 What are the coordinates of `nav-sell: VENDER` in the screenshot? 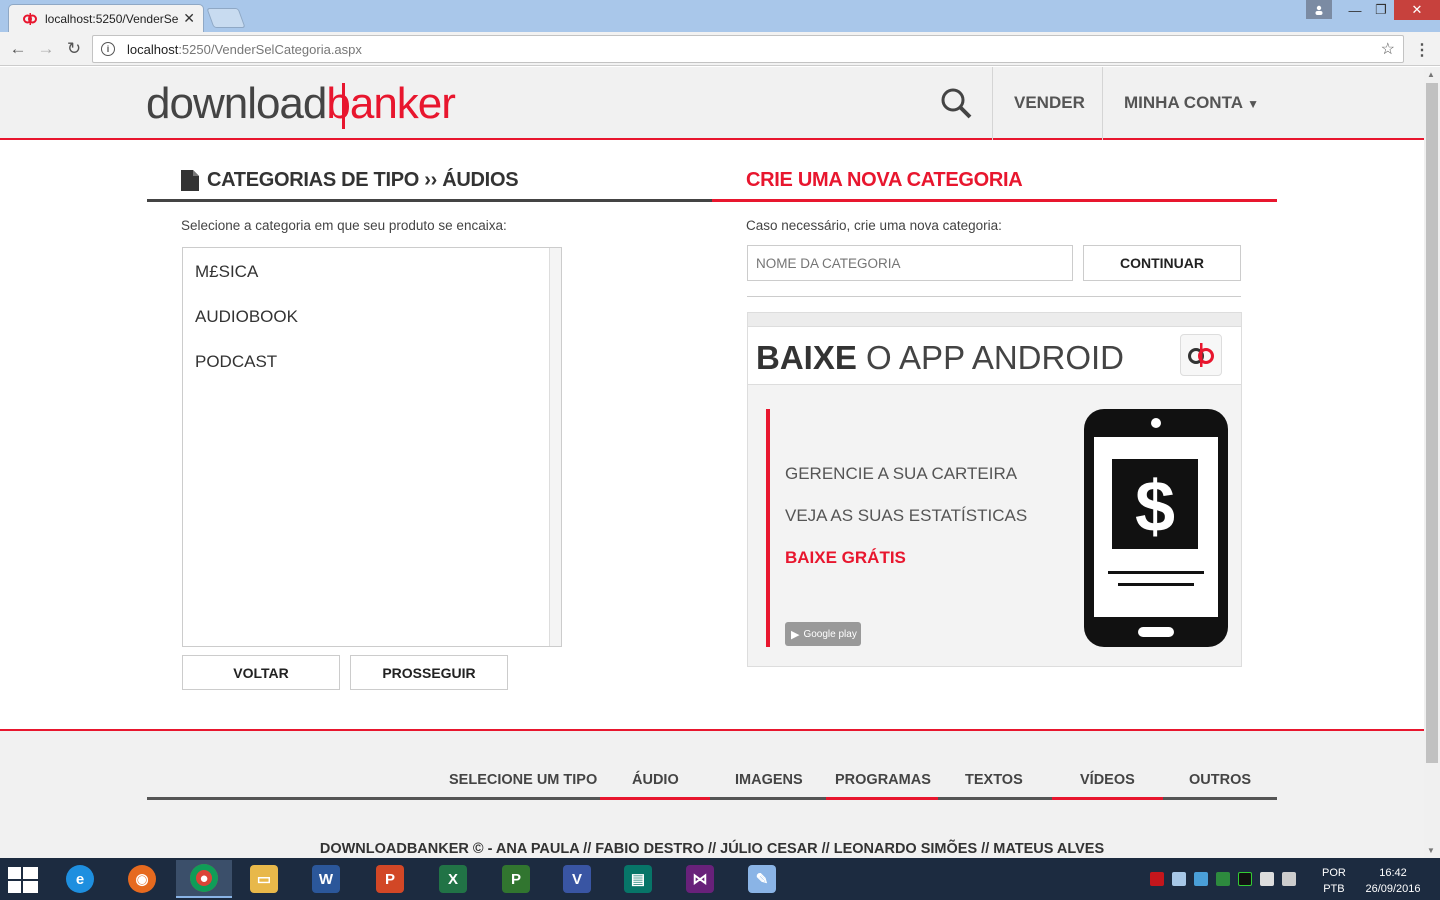 It's located at (1049, 103).